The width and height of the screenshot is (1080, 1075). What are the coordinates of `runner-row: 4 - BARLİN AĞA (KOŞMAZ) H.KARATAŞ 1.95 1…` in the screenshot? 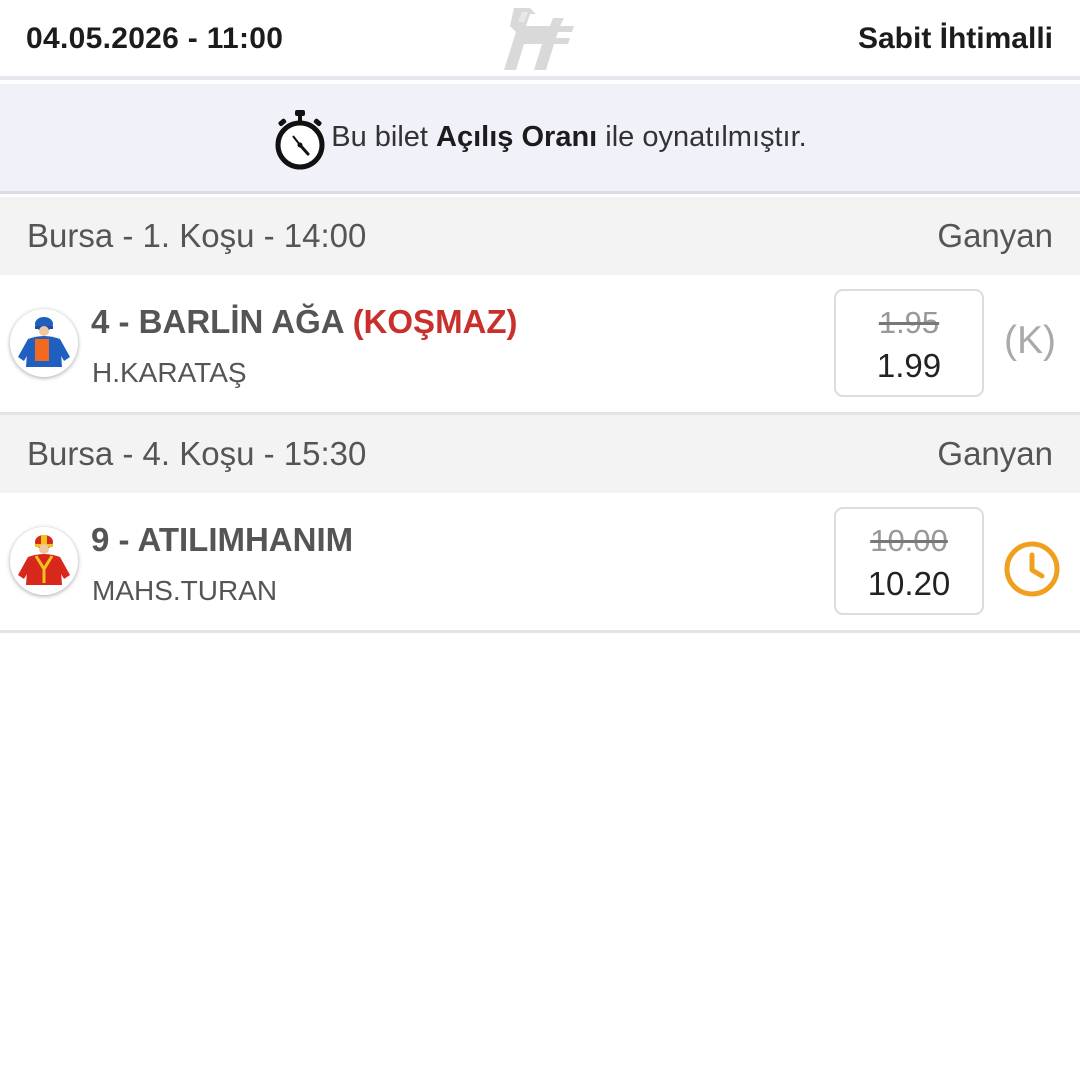 It's located at (540, 345).